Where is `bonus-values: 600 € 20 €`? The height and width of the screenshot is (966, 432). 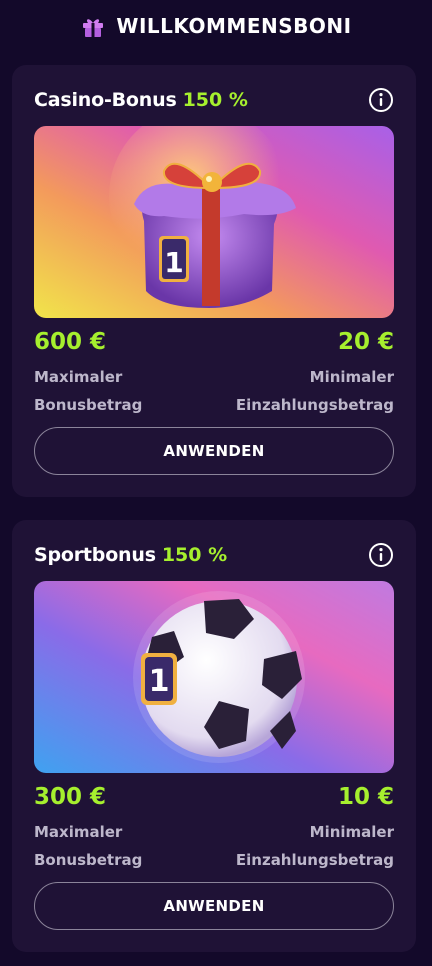 bonus-values: 600 € 20 € is located at coordinates (214, 342).